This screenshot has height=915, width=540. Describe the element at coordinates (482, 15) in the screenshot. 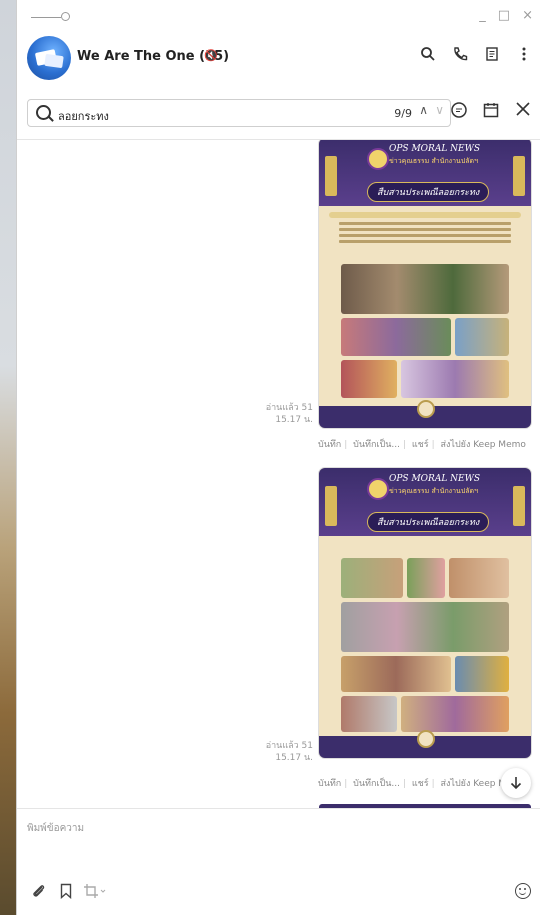

I see `minimize-button: _` at that location.